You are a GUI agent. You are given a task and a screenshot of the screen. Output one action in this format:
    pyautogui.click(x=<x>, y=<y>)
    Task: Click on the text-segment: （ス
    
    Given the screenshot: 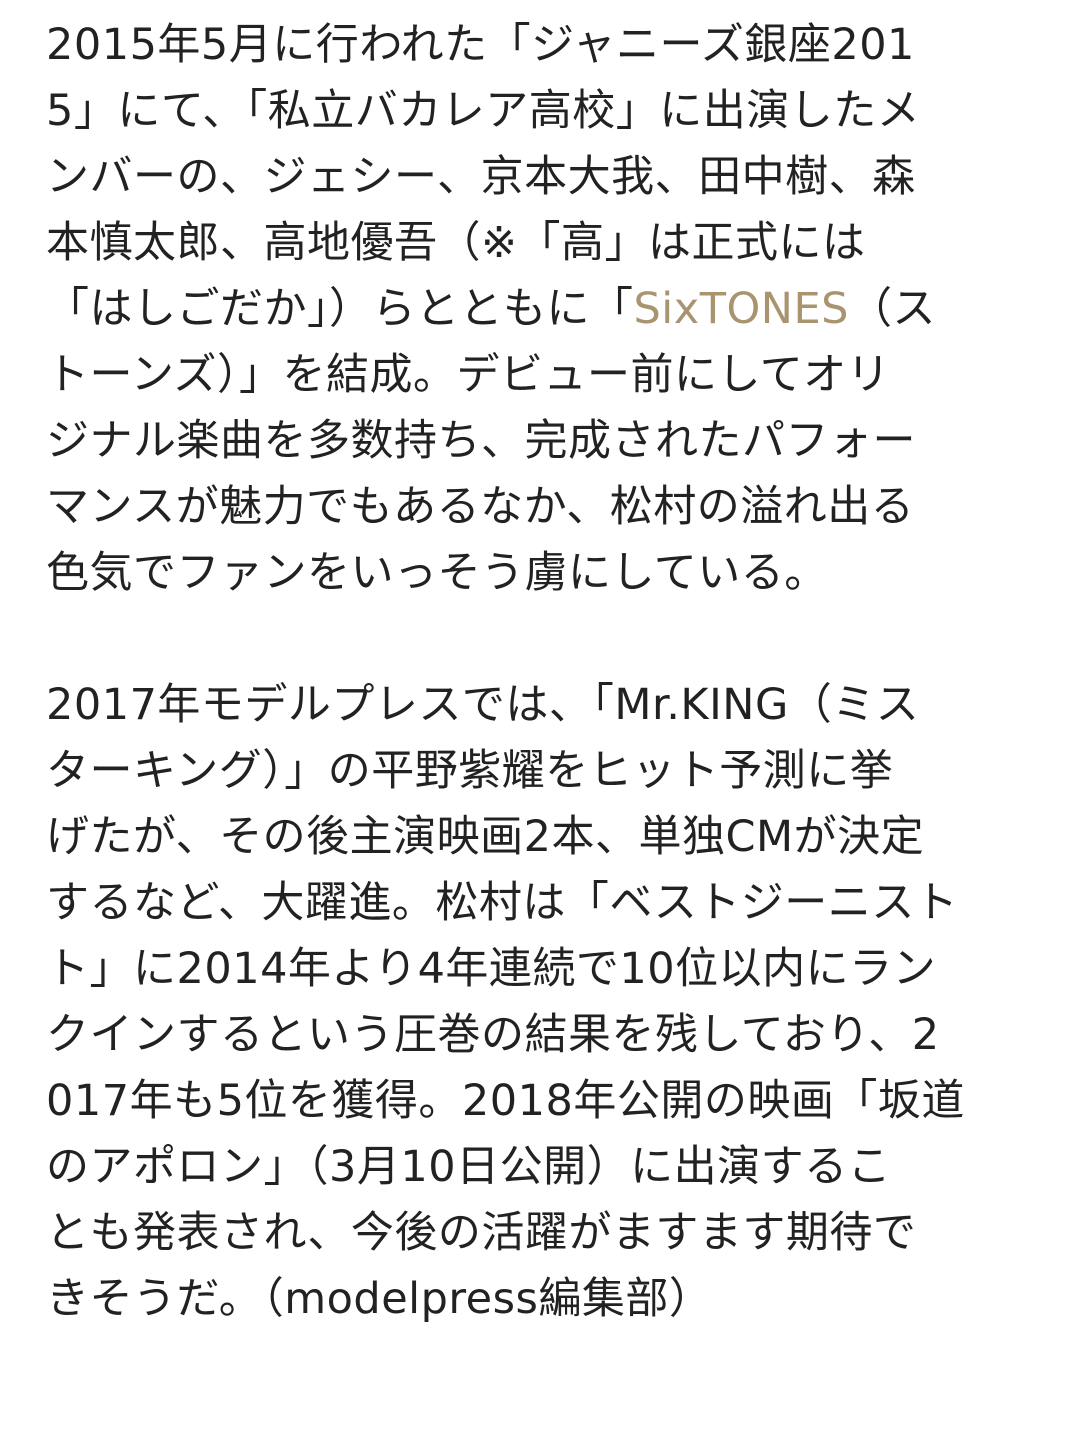 What is the action you would take?
    pyautogui.click(x=892, y=309)
    